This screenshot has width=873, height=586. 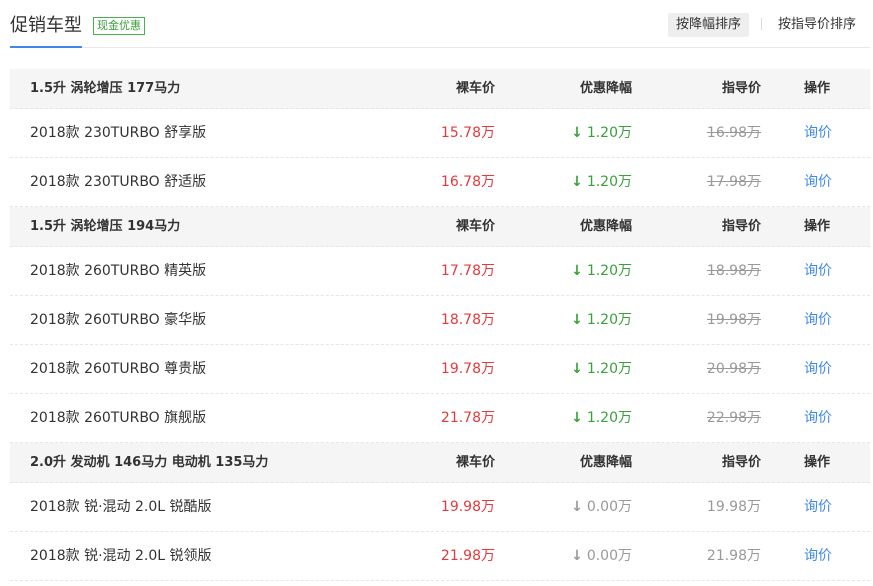 What do you see at coordinates (105, 88) in the screenshot?
I see `group-name: 1.5升 涡轮增压 177马力` at bounding box center [105, 88].